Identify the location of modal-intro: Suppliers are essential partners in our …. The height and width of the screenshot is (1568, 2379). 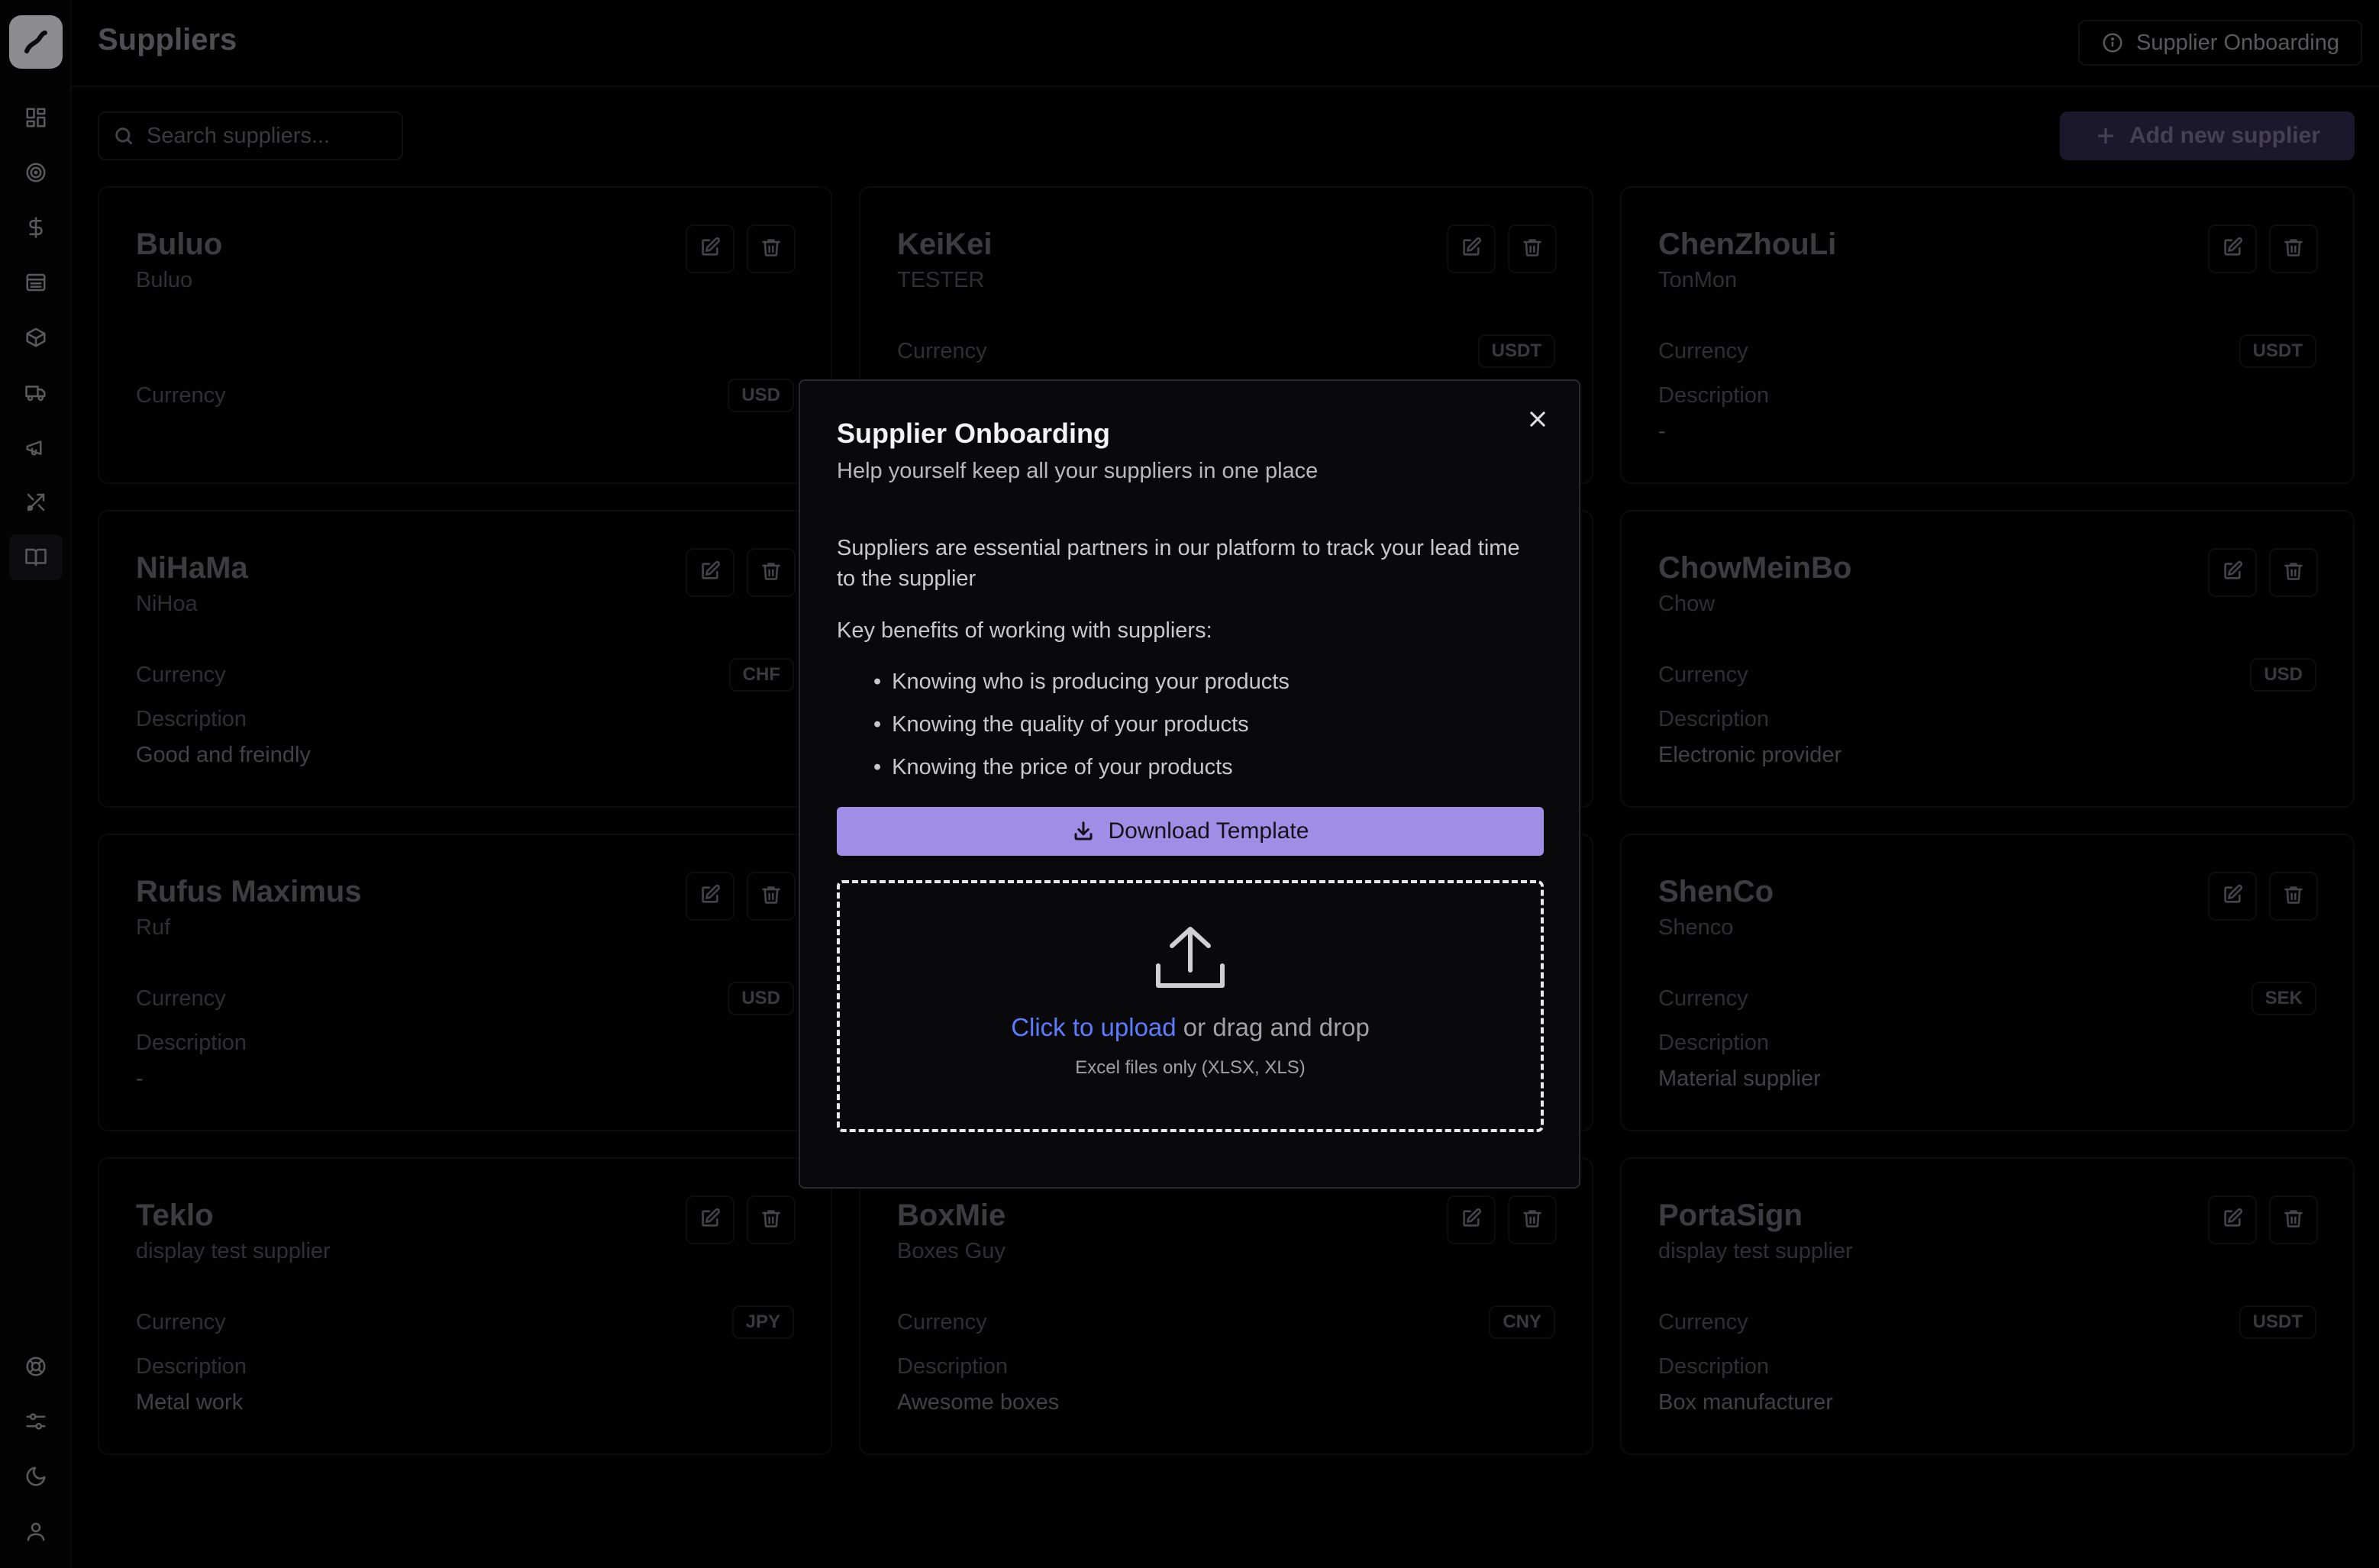
(1178, 563).